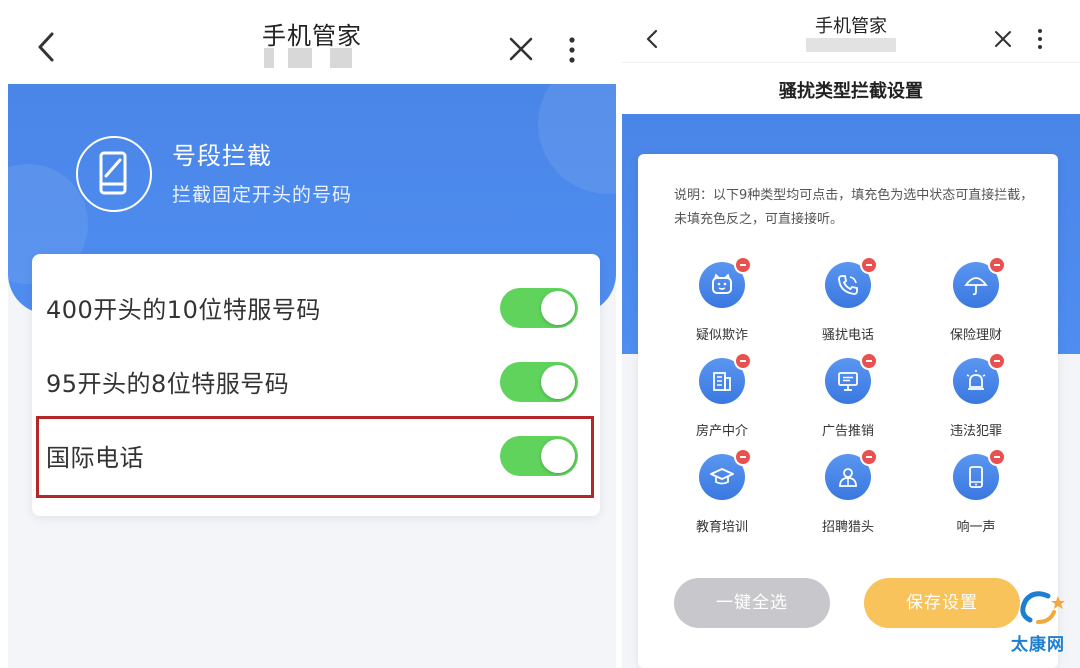  I want to click on category-education: 教育培训, so click(721, 494).